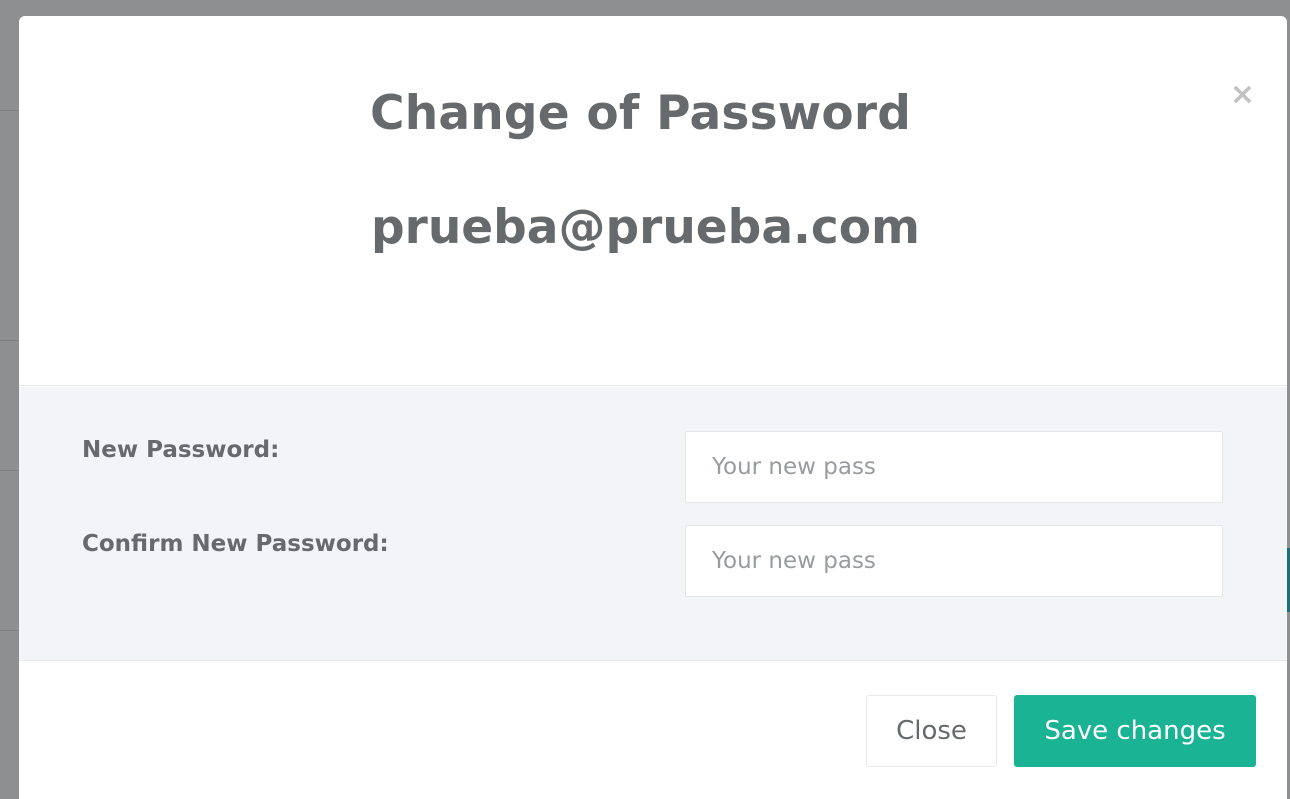 This screenshot has height=799, width=1290. What do you see at coordinates (1242, 95) in the screenshot?
I see `close-icon: ×` at bounding box center [1242, 95].